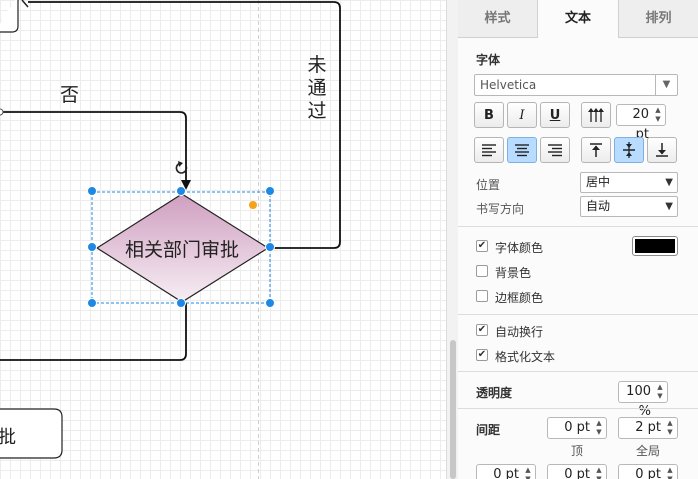 Image resolution: width=698 pixels, height=479 pixels. I want to click on scrollbar-thumb, so click(453, 409).